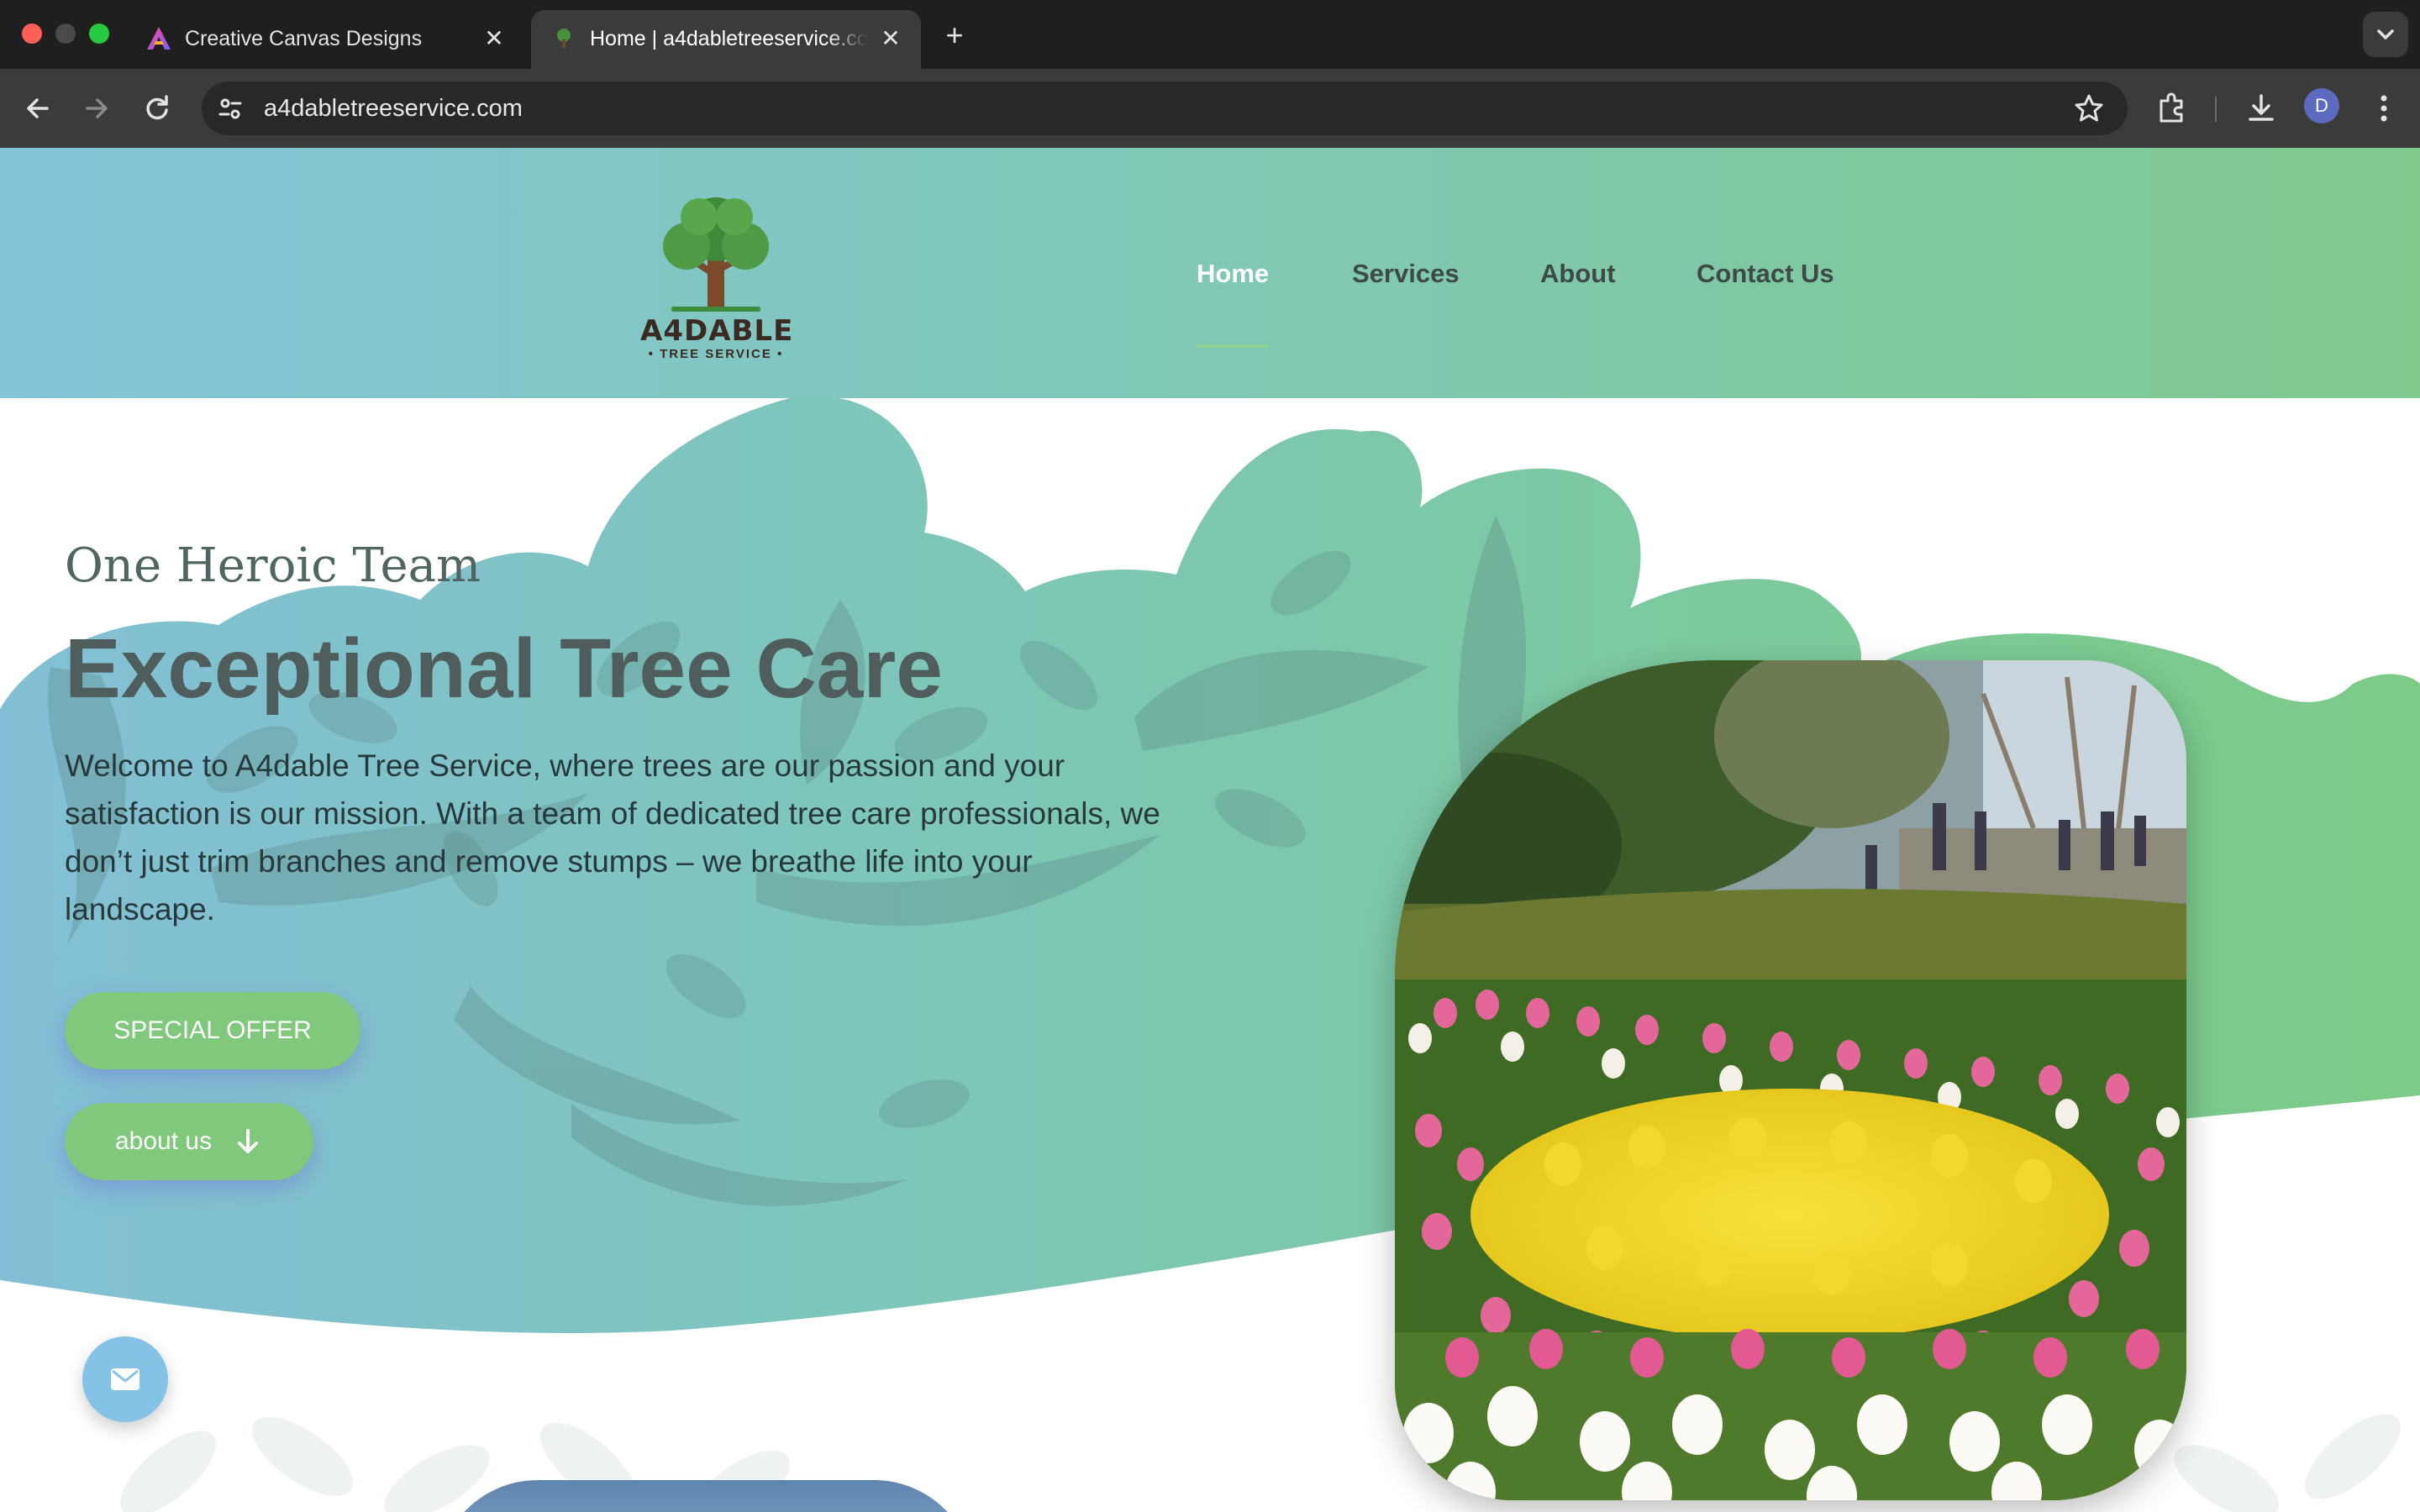  I want to click on forward-icon, so click(97, 108).